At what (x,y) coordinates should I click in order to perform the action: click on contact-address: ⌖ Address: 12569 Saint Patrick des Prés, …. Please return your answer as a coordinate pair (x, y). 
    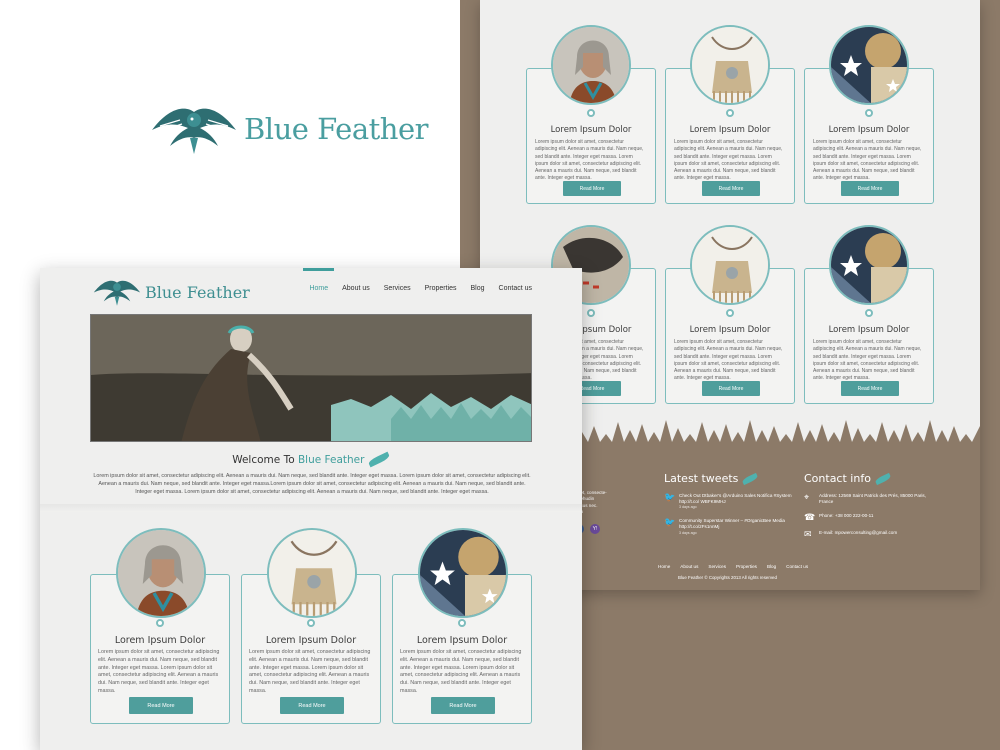
    Looking at the image, I should click on (865, 498).